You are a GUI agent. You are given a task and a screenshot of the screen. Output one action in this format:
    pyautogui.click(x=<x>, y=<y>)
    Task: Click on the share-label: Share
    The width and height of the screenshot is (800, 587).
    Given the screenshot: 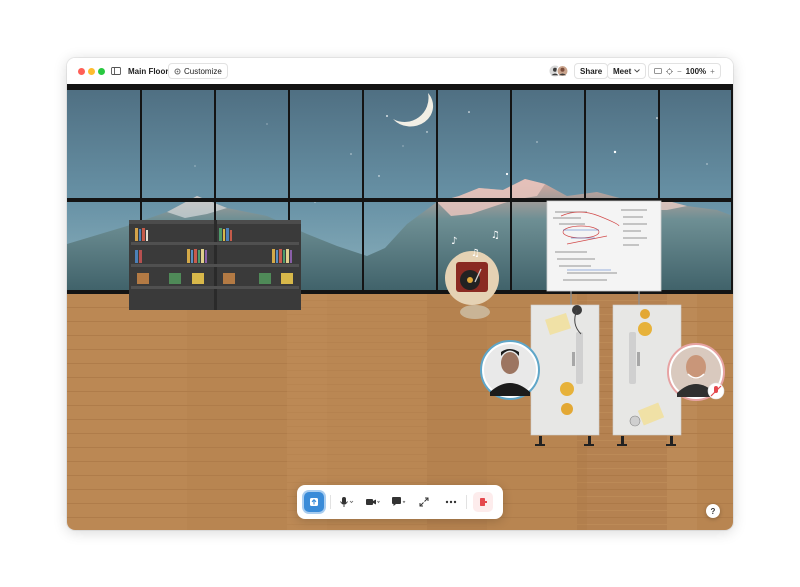 What is the action you would take?
    pyautogui.click(x=591, y=71)
    